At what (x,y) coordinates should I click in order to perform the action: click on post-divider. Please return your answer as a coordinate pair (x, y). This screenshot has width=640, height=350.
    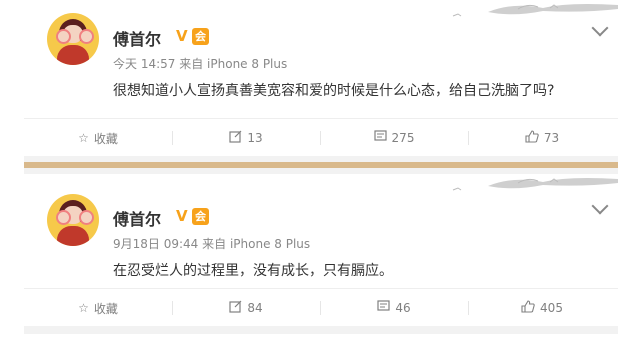
    Looking at the image, I should click on (321, 165).